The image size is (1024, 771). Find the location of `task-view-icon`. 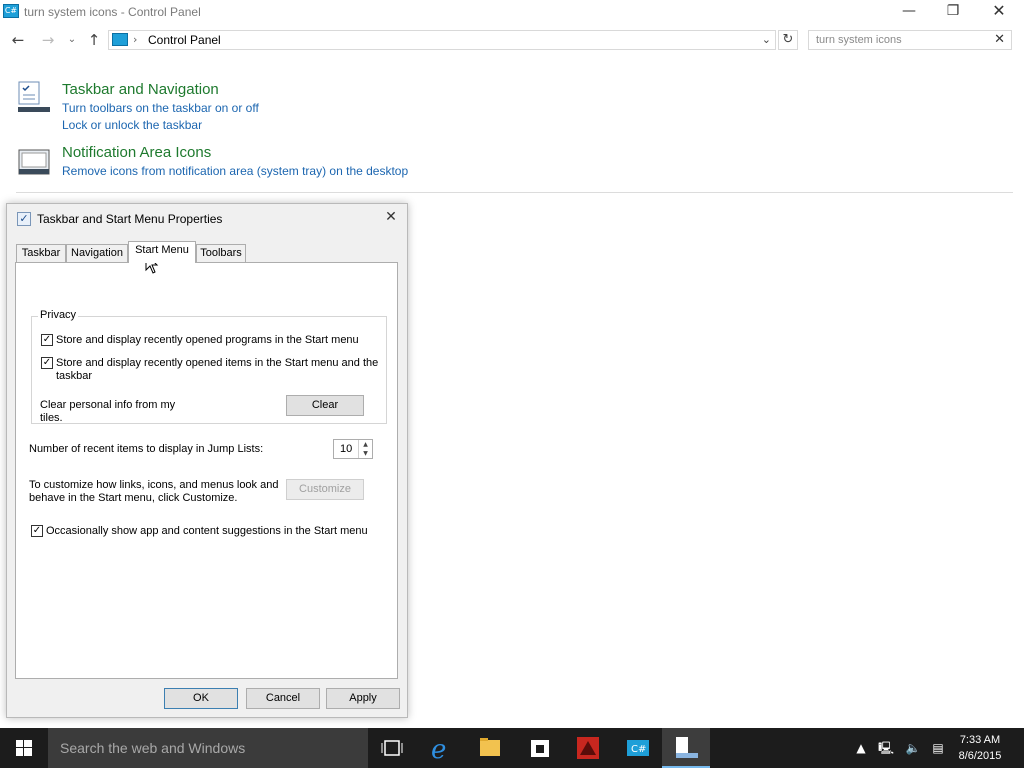

task-view-icon is located at coordinates (392, 748).